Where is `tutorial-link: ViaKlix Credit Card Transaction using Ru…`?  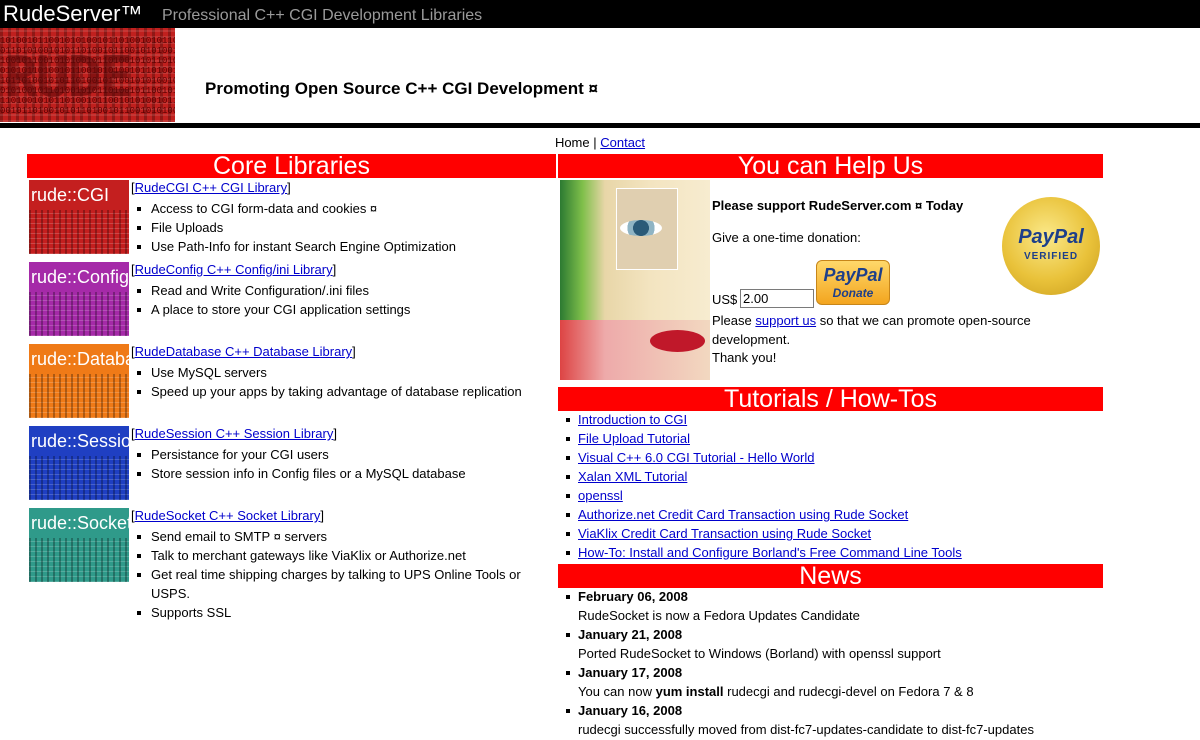 tutorial-link: ViaKlix Credit Card Transaction using Ru… is located at coordinates (724, 533).